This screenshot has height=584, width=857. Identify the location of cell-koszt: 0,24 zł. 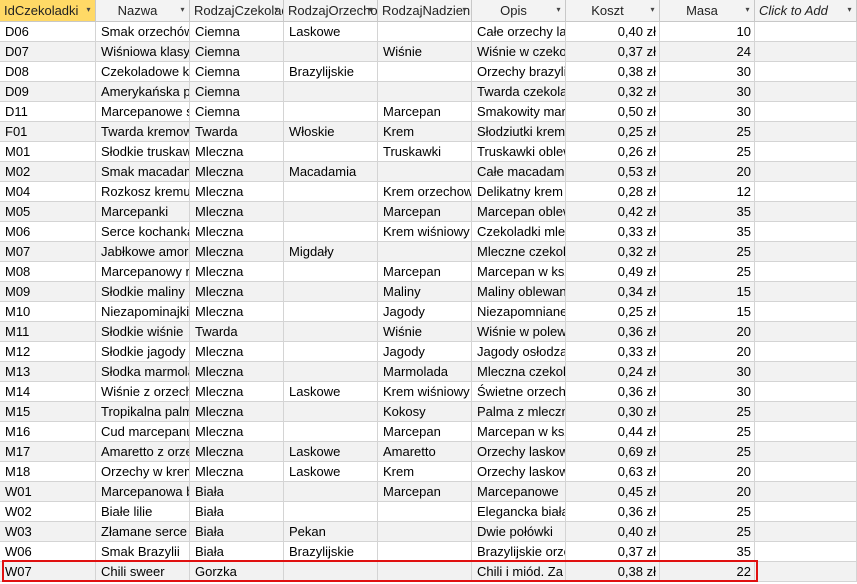
(613, 372).